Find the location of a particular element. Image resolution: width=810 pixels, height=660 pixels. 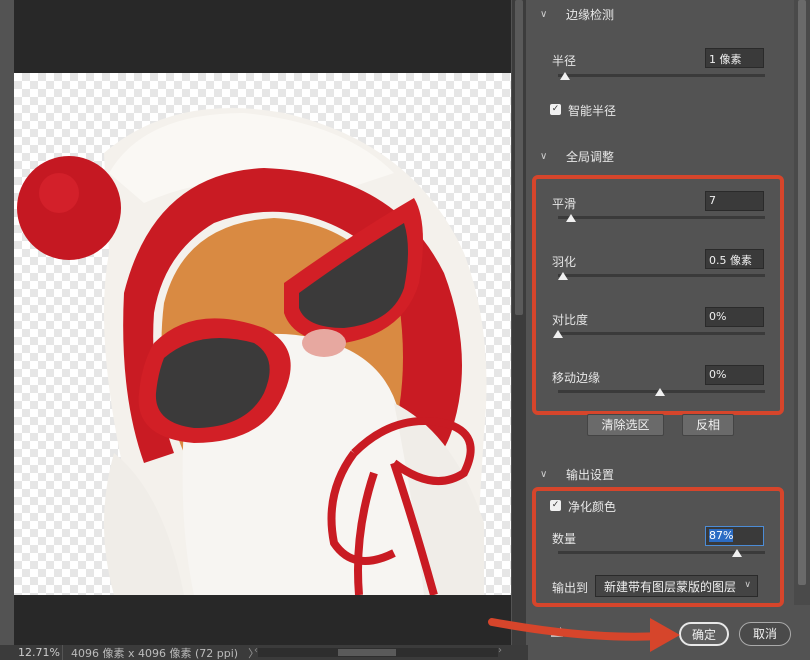

clear-selection-button: 清除选区 is located at coordinates (625, 425).